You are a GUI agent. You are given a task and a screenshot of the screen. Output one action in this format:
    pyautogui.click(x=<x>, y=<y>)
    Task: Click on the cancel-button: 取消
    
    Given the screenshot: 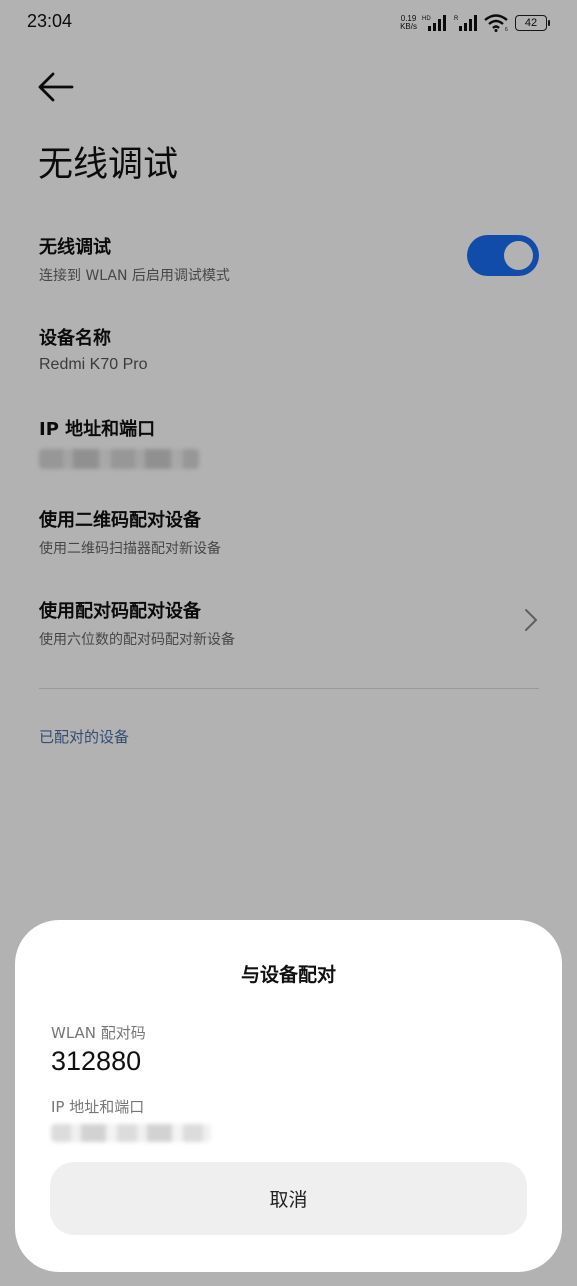 What is the action you would take?
    pyautogui.click(x=288, y=1198)
    